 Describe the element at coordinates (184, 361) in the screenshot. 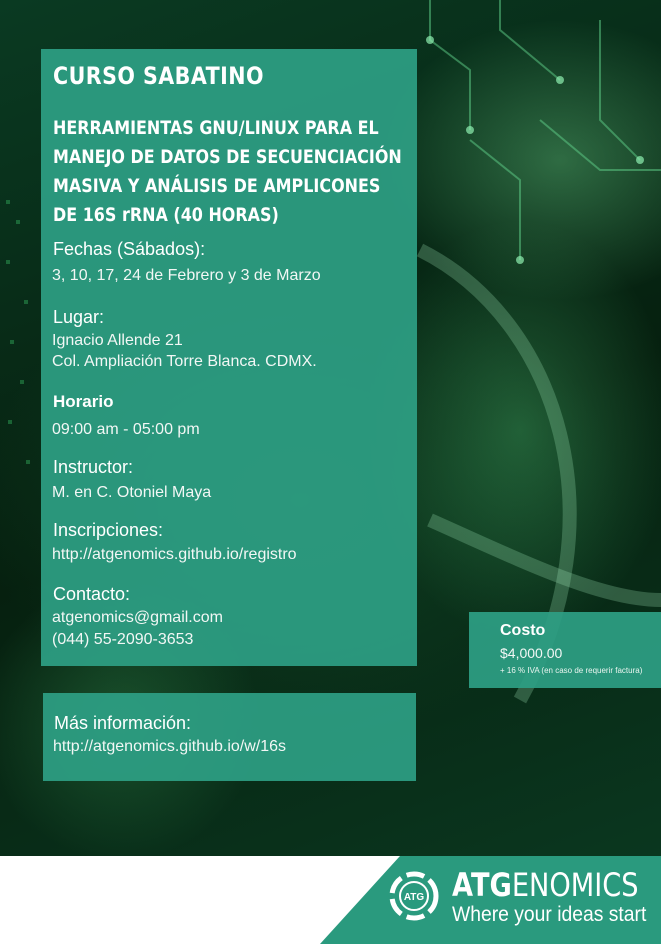

I see `location-address-line2: Col. Ampliación Torre Blanca. CDMX.` at that location.